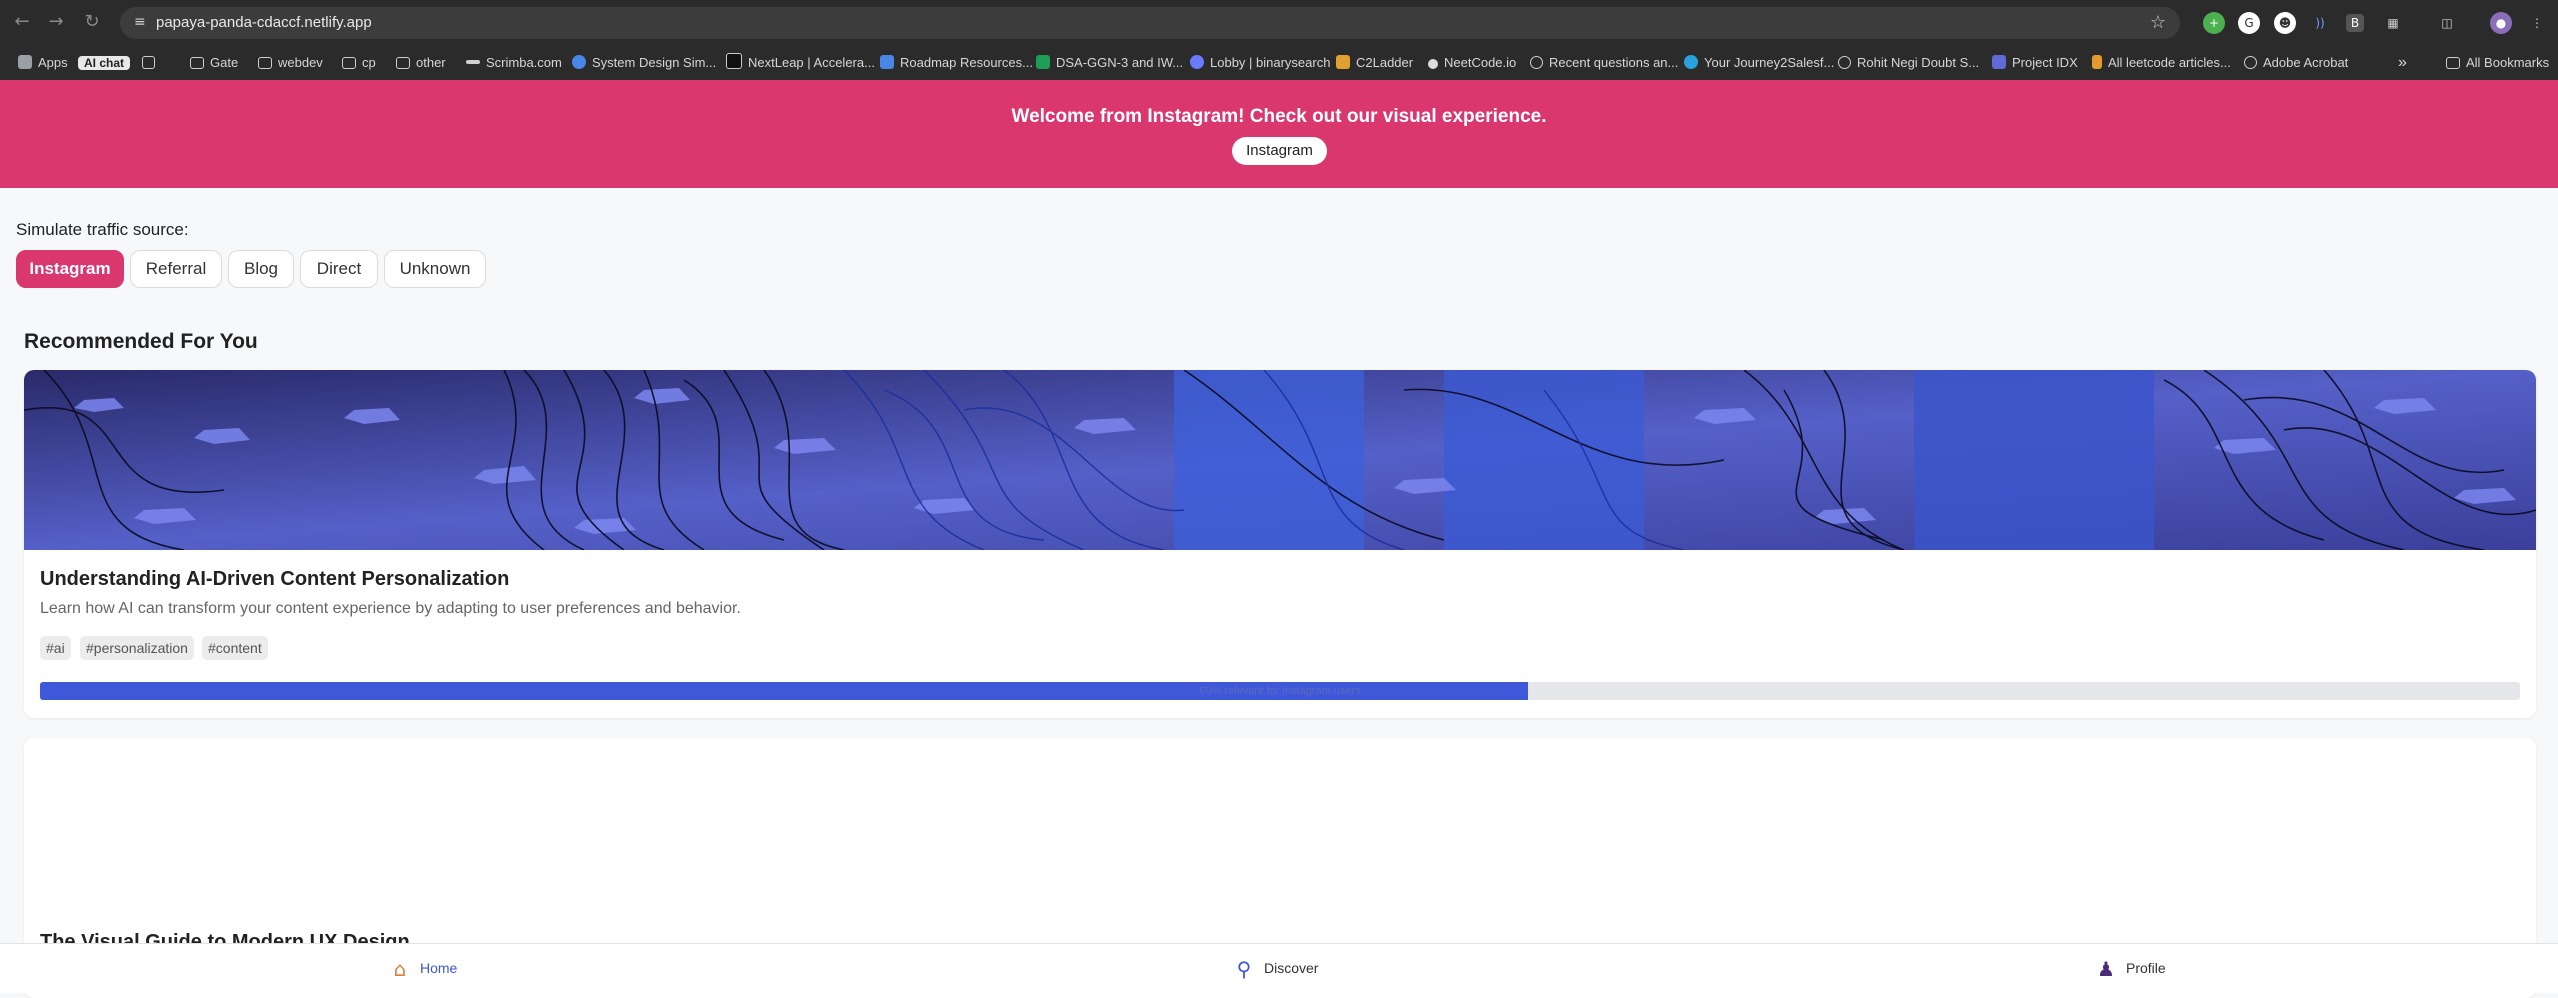 This screenshot has width=2558, height=998. What do you see at coordinates (1260, 63) in the screenshot?
I see `bookmark-binarysearch: Lobby | binarysearch` at bounding box center [1260, 63].